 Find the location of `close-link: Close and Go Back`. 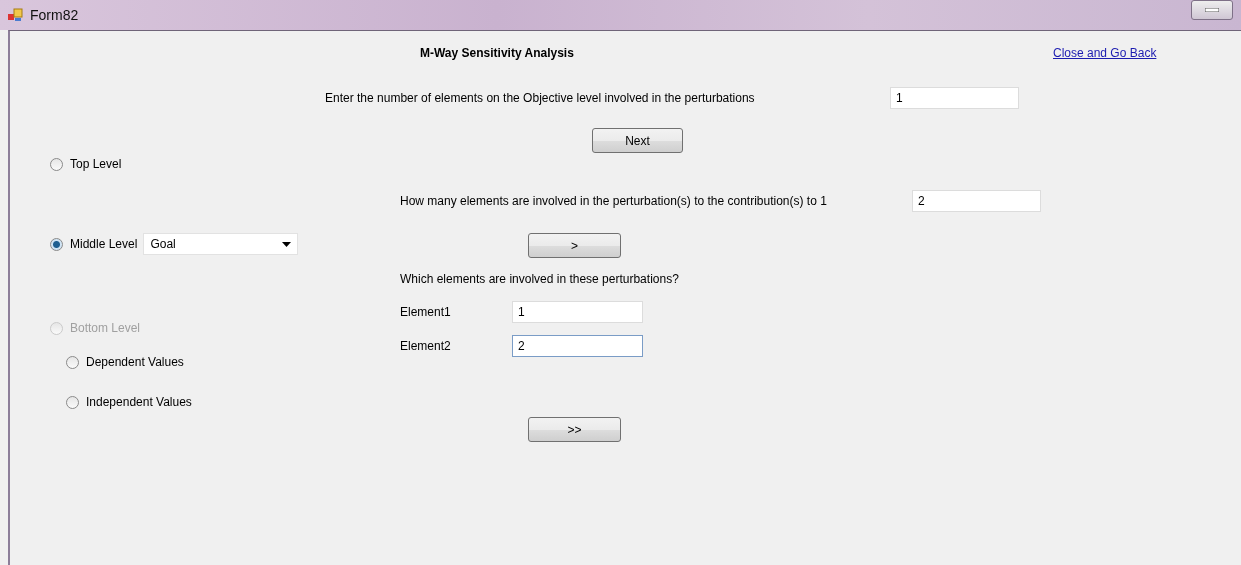

close-link: Close and Go Back is located at coordinates (1105, 53).